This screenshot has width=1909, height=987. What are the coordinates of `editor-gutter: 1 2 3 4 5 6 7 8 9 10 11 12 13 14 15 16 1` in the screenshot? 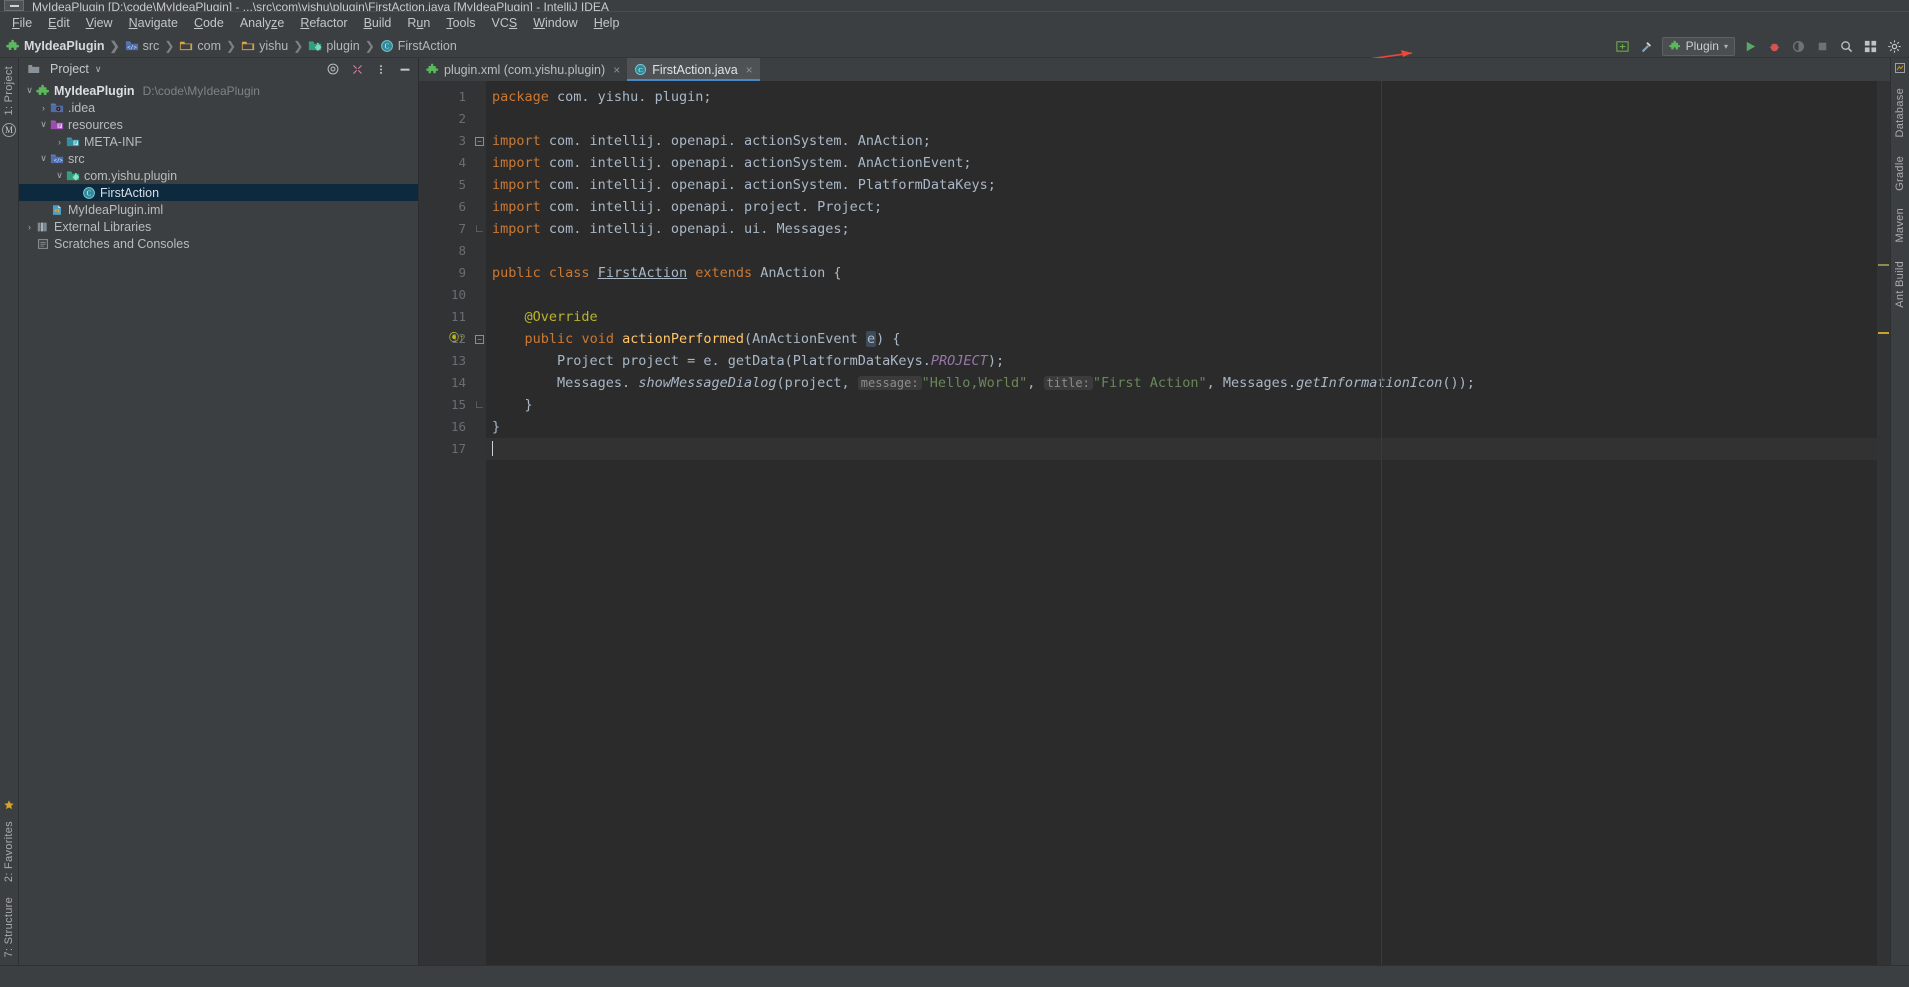 It's located at (446, 523).